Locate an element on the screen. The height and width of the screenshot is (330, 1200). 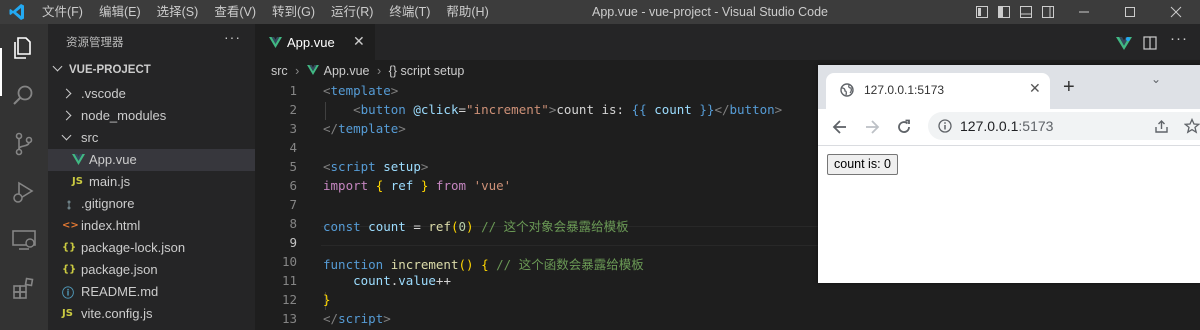
chevron-down-icon is located at coordinates (57, 66).